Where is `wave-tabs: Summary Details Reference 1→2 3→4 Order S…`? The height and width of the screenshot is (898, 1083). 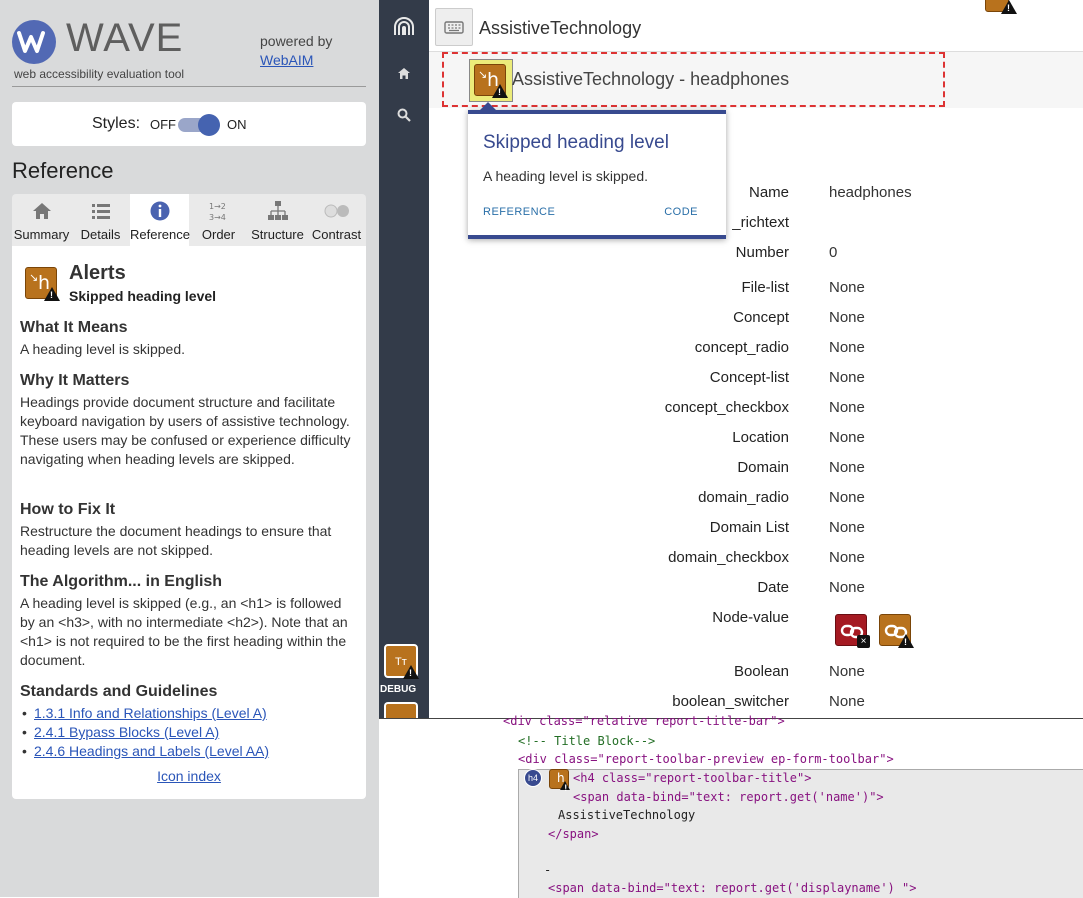 wave-tabs: Summary Details Reference 1→2 3→4 Order S… is located at coordinates (189, 220).